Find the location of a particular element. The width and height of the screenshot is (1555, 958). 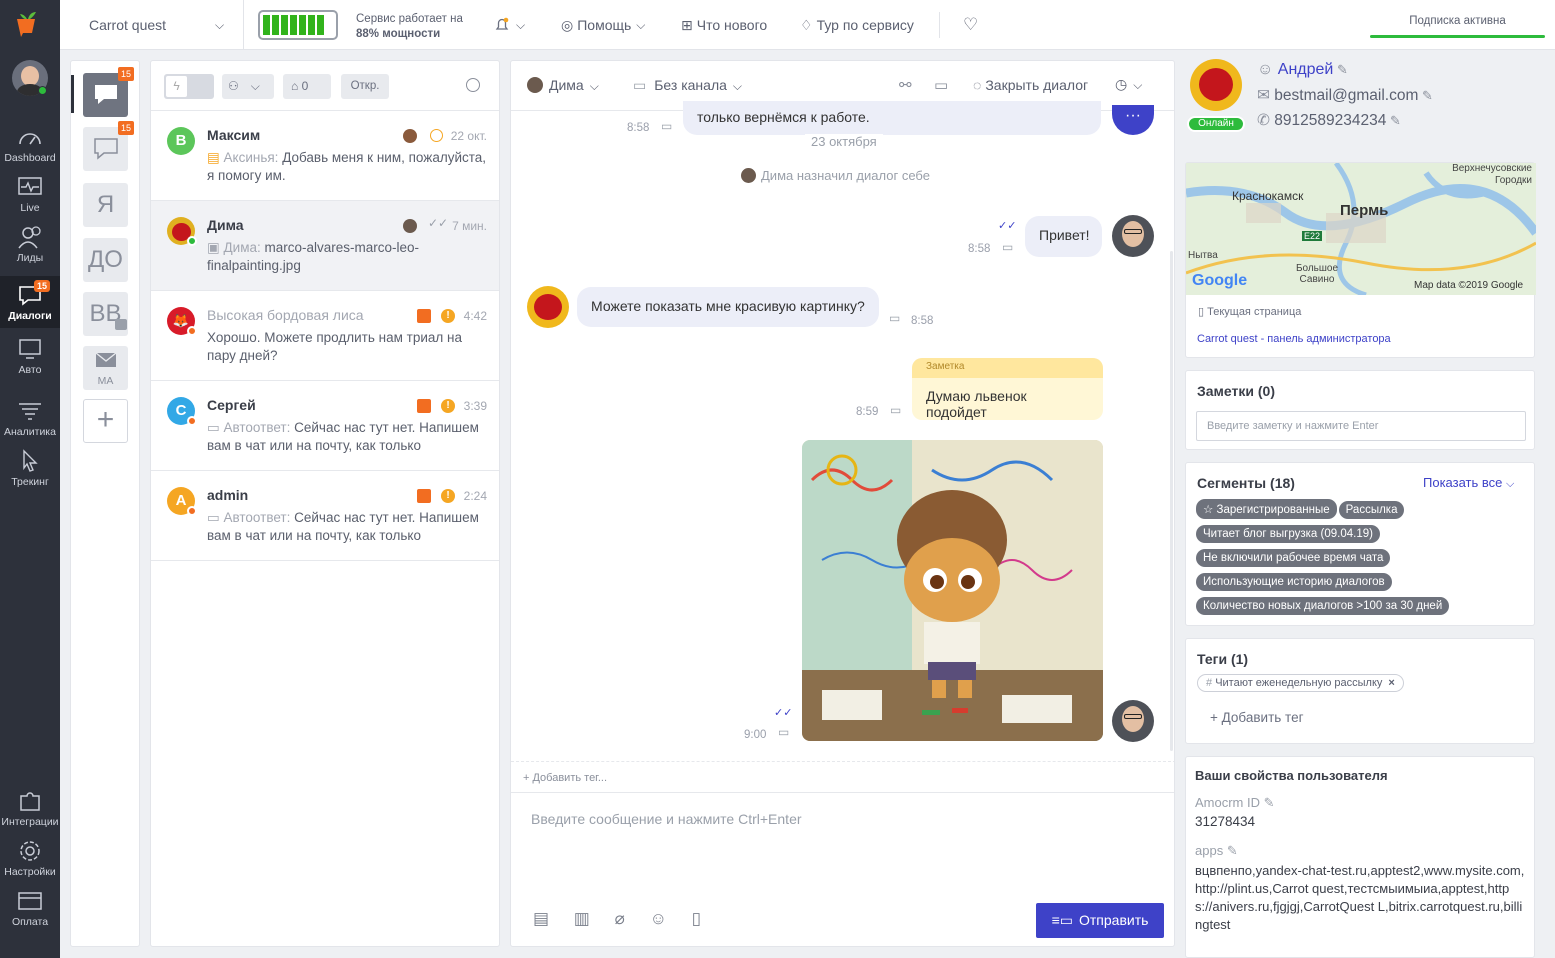

message-input: Введите сообщение и нажмите Ctrl+Enter is located at coordinates (841, 851).